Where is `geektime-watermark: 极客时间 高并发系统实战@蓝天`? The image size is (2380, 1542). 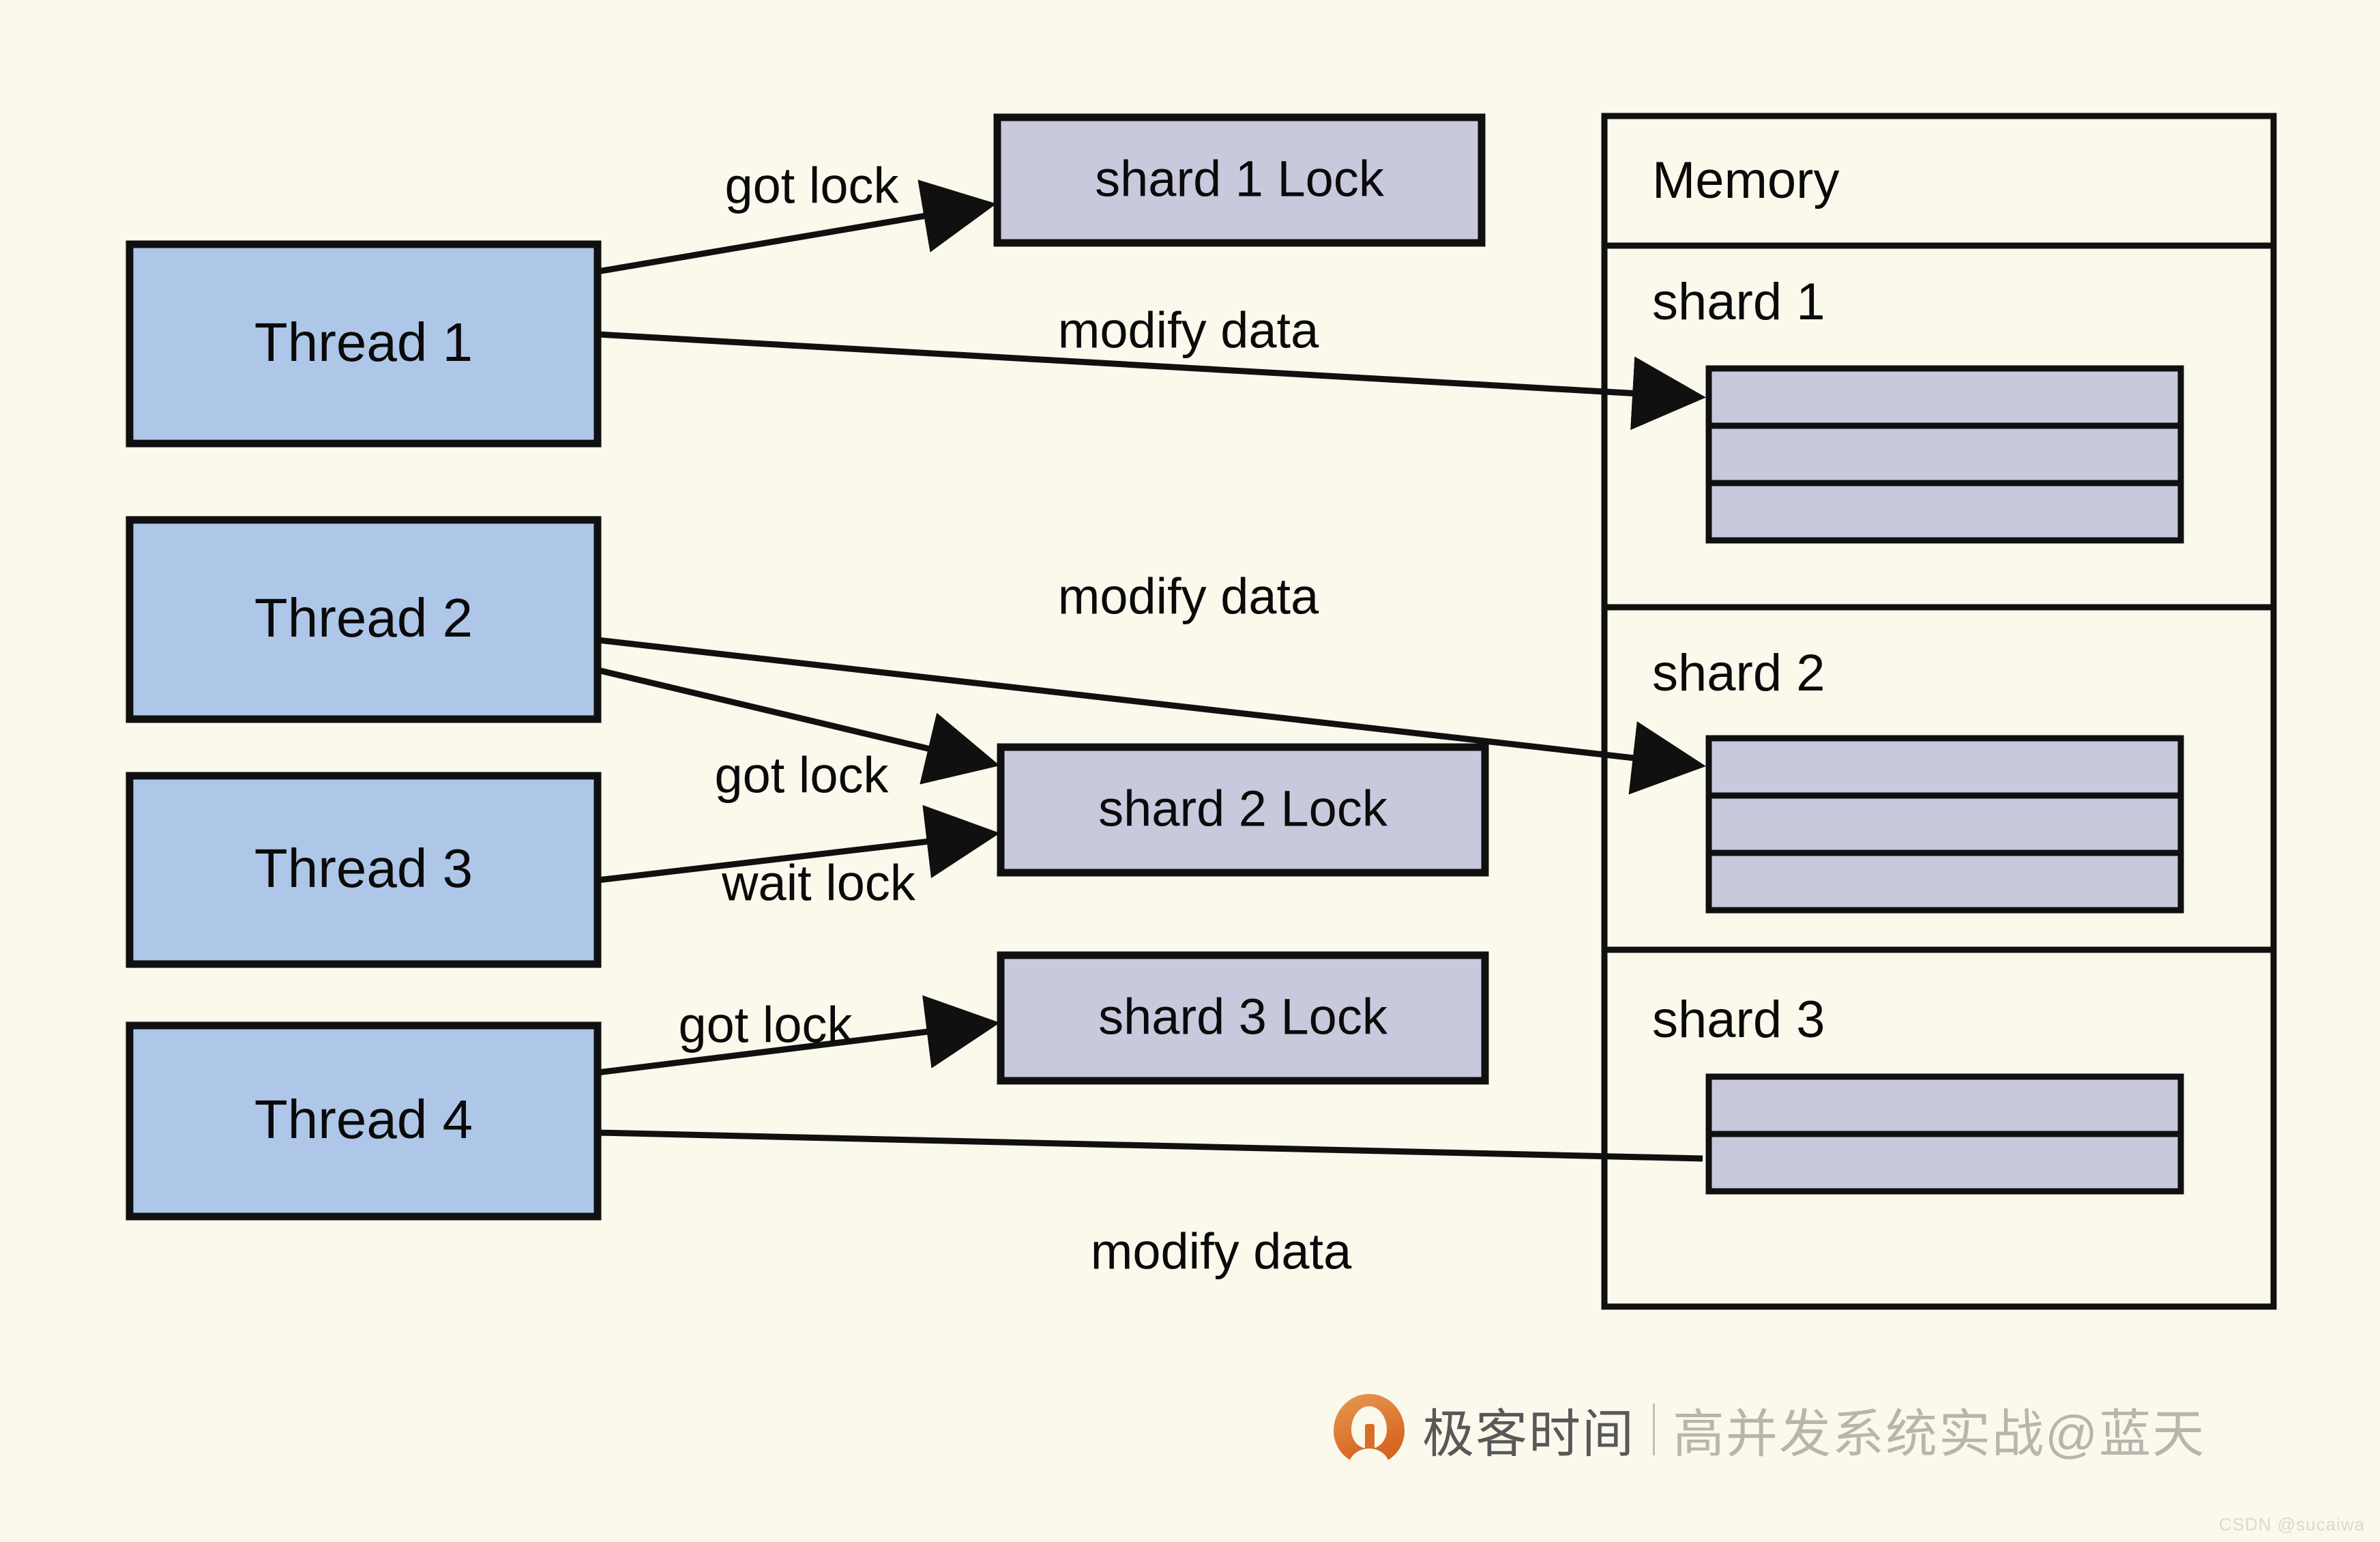
geektime-watermark: 极客时间 高并发系统实战@蓝天 is located at coordinates (1769, 1429).